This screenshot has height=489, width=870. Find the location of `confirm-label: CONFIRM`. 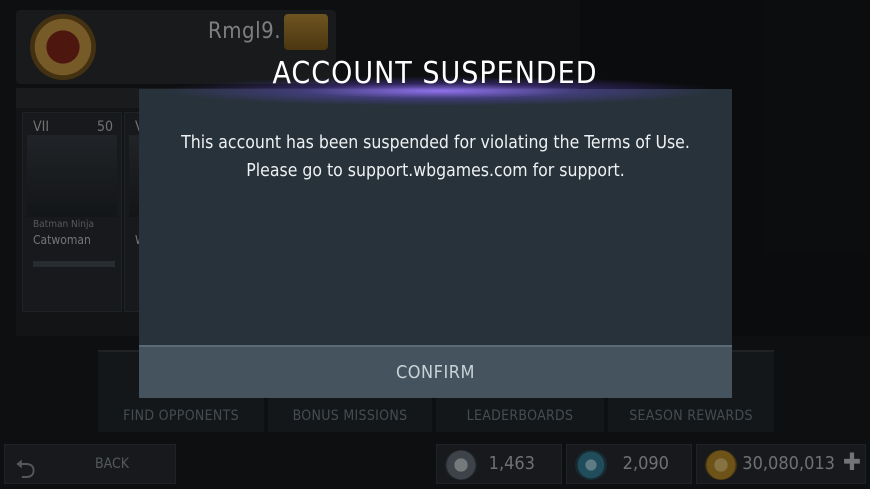

confirm-label: CONFIRM is located at coordinates (435, 372).